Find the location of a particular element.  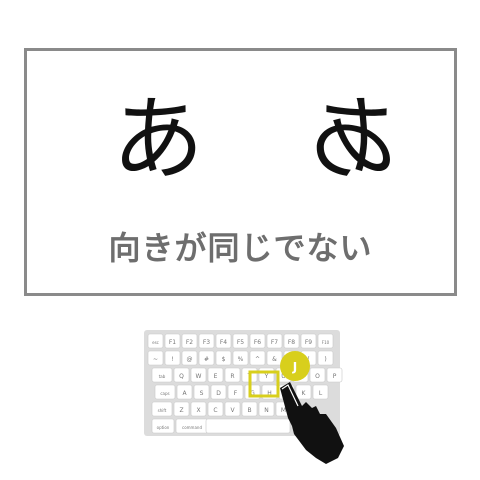

keyboard-key-label: F9 is located at coordinates (308, 342).